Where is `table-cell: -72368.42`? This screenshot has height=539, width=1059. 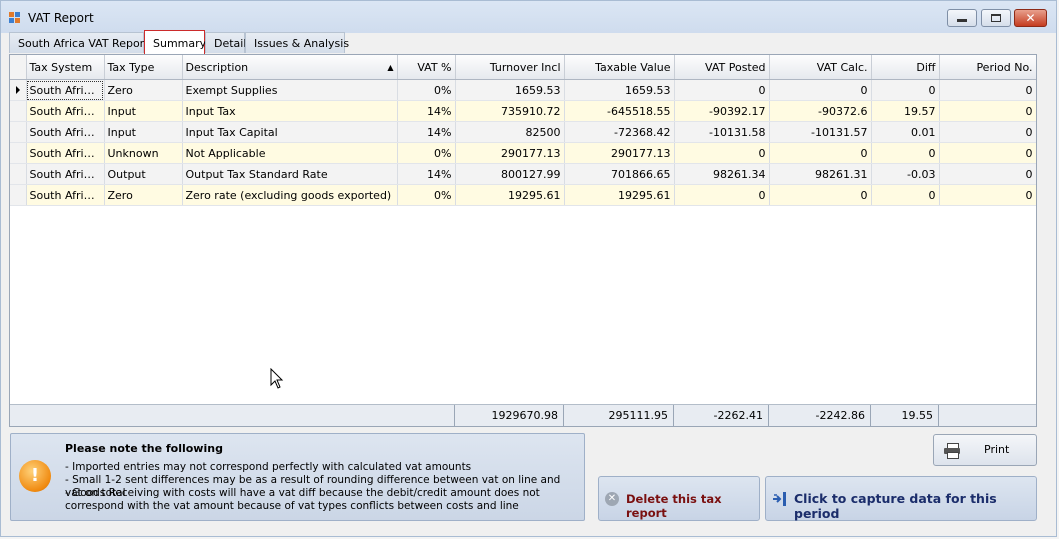 table-cell: -72368.42 is located at coordinates (619, 132).